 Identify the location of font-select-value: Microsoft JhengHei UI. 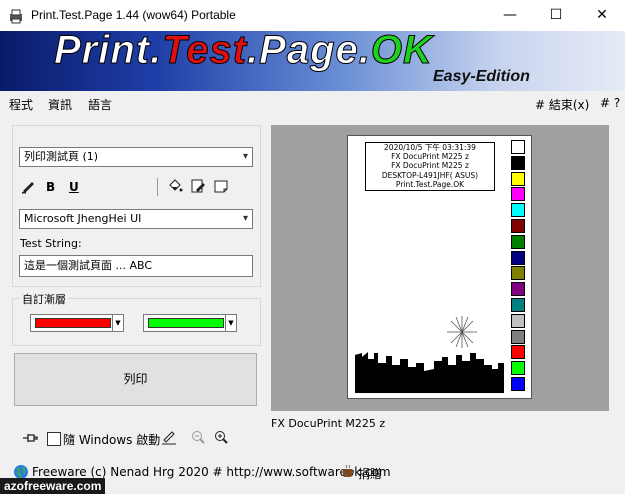
(83, 218).